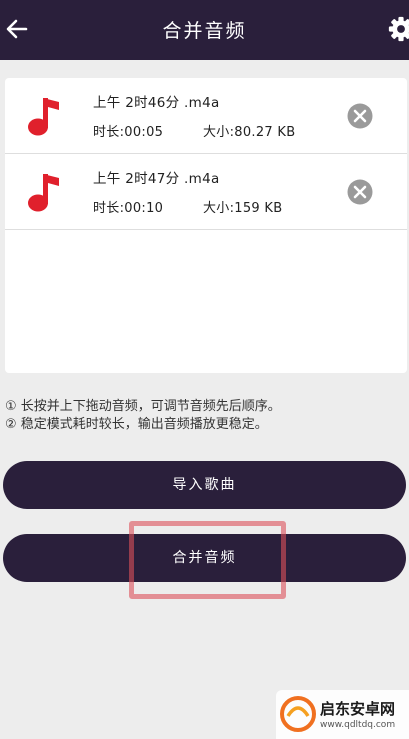 This screenshot has height=739, width=409. I want to click on file-name: 上午 2时47分 .m4a, so click(156, 179).